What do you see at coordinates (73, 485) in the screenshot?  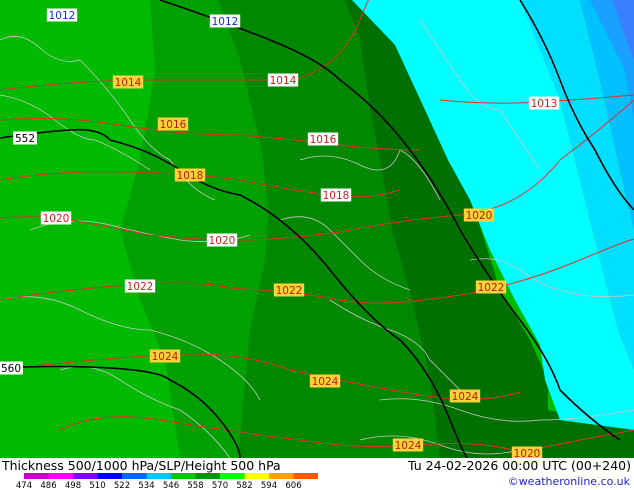 I see `scale-tick-label: 498` at bounding box center [73, 485].